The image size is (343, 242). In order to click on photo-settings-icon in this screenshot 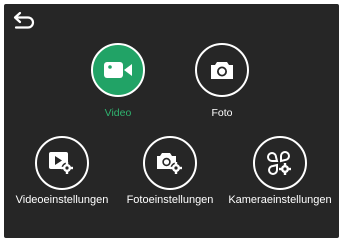, I will do `click(169, 163)`.